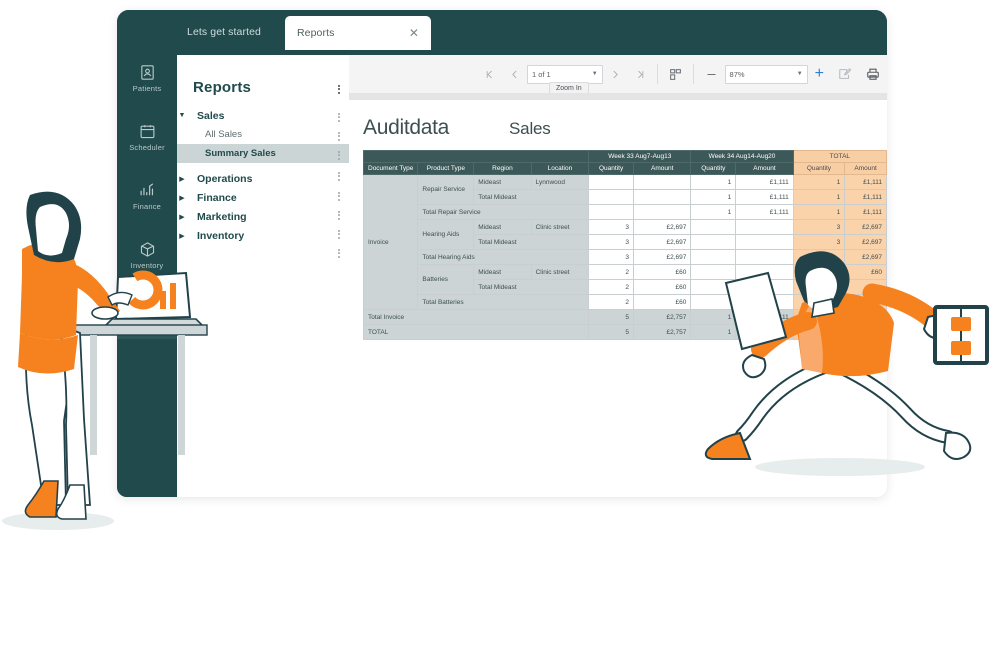 The width and height of the screenshot is (992, 672). Describe the element at coordinates (865, 168) in the screenshot. I see `col-total-amount: Amount` at that location.